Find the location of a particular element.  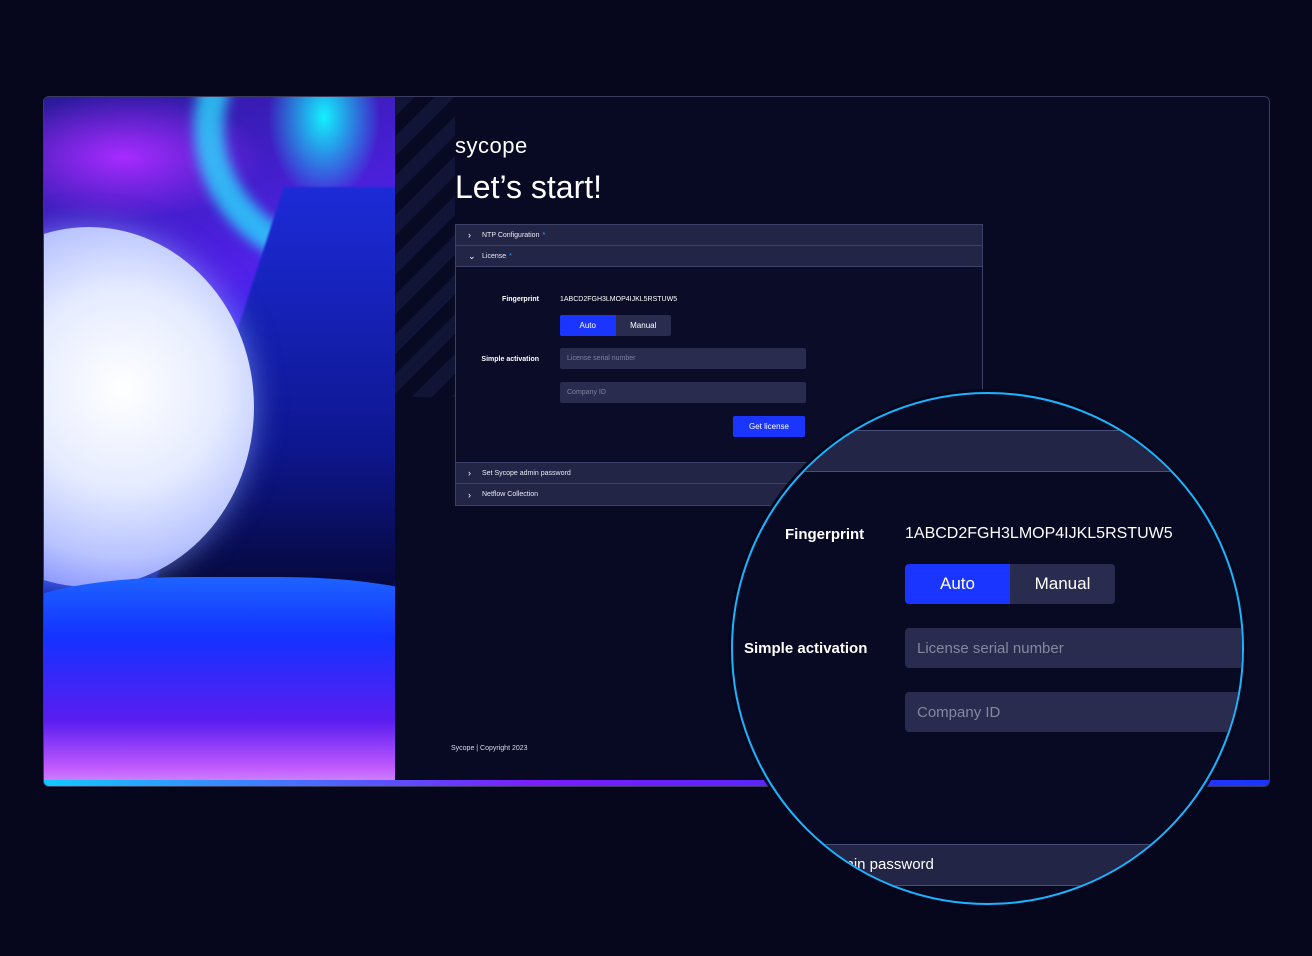

zoomed-company-id-input: Company ID is located at coordinates (1073, 712).